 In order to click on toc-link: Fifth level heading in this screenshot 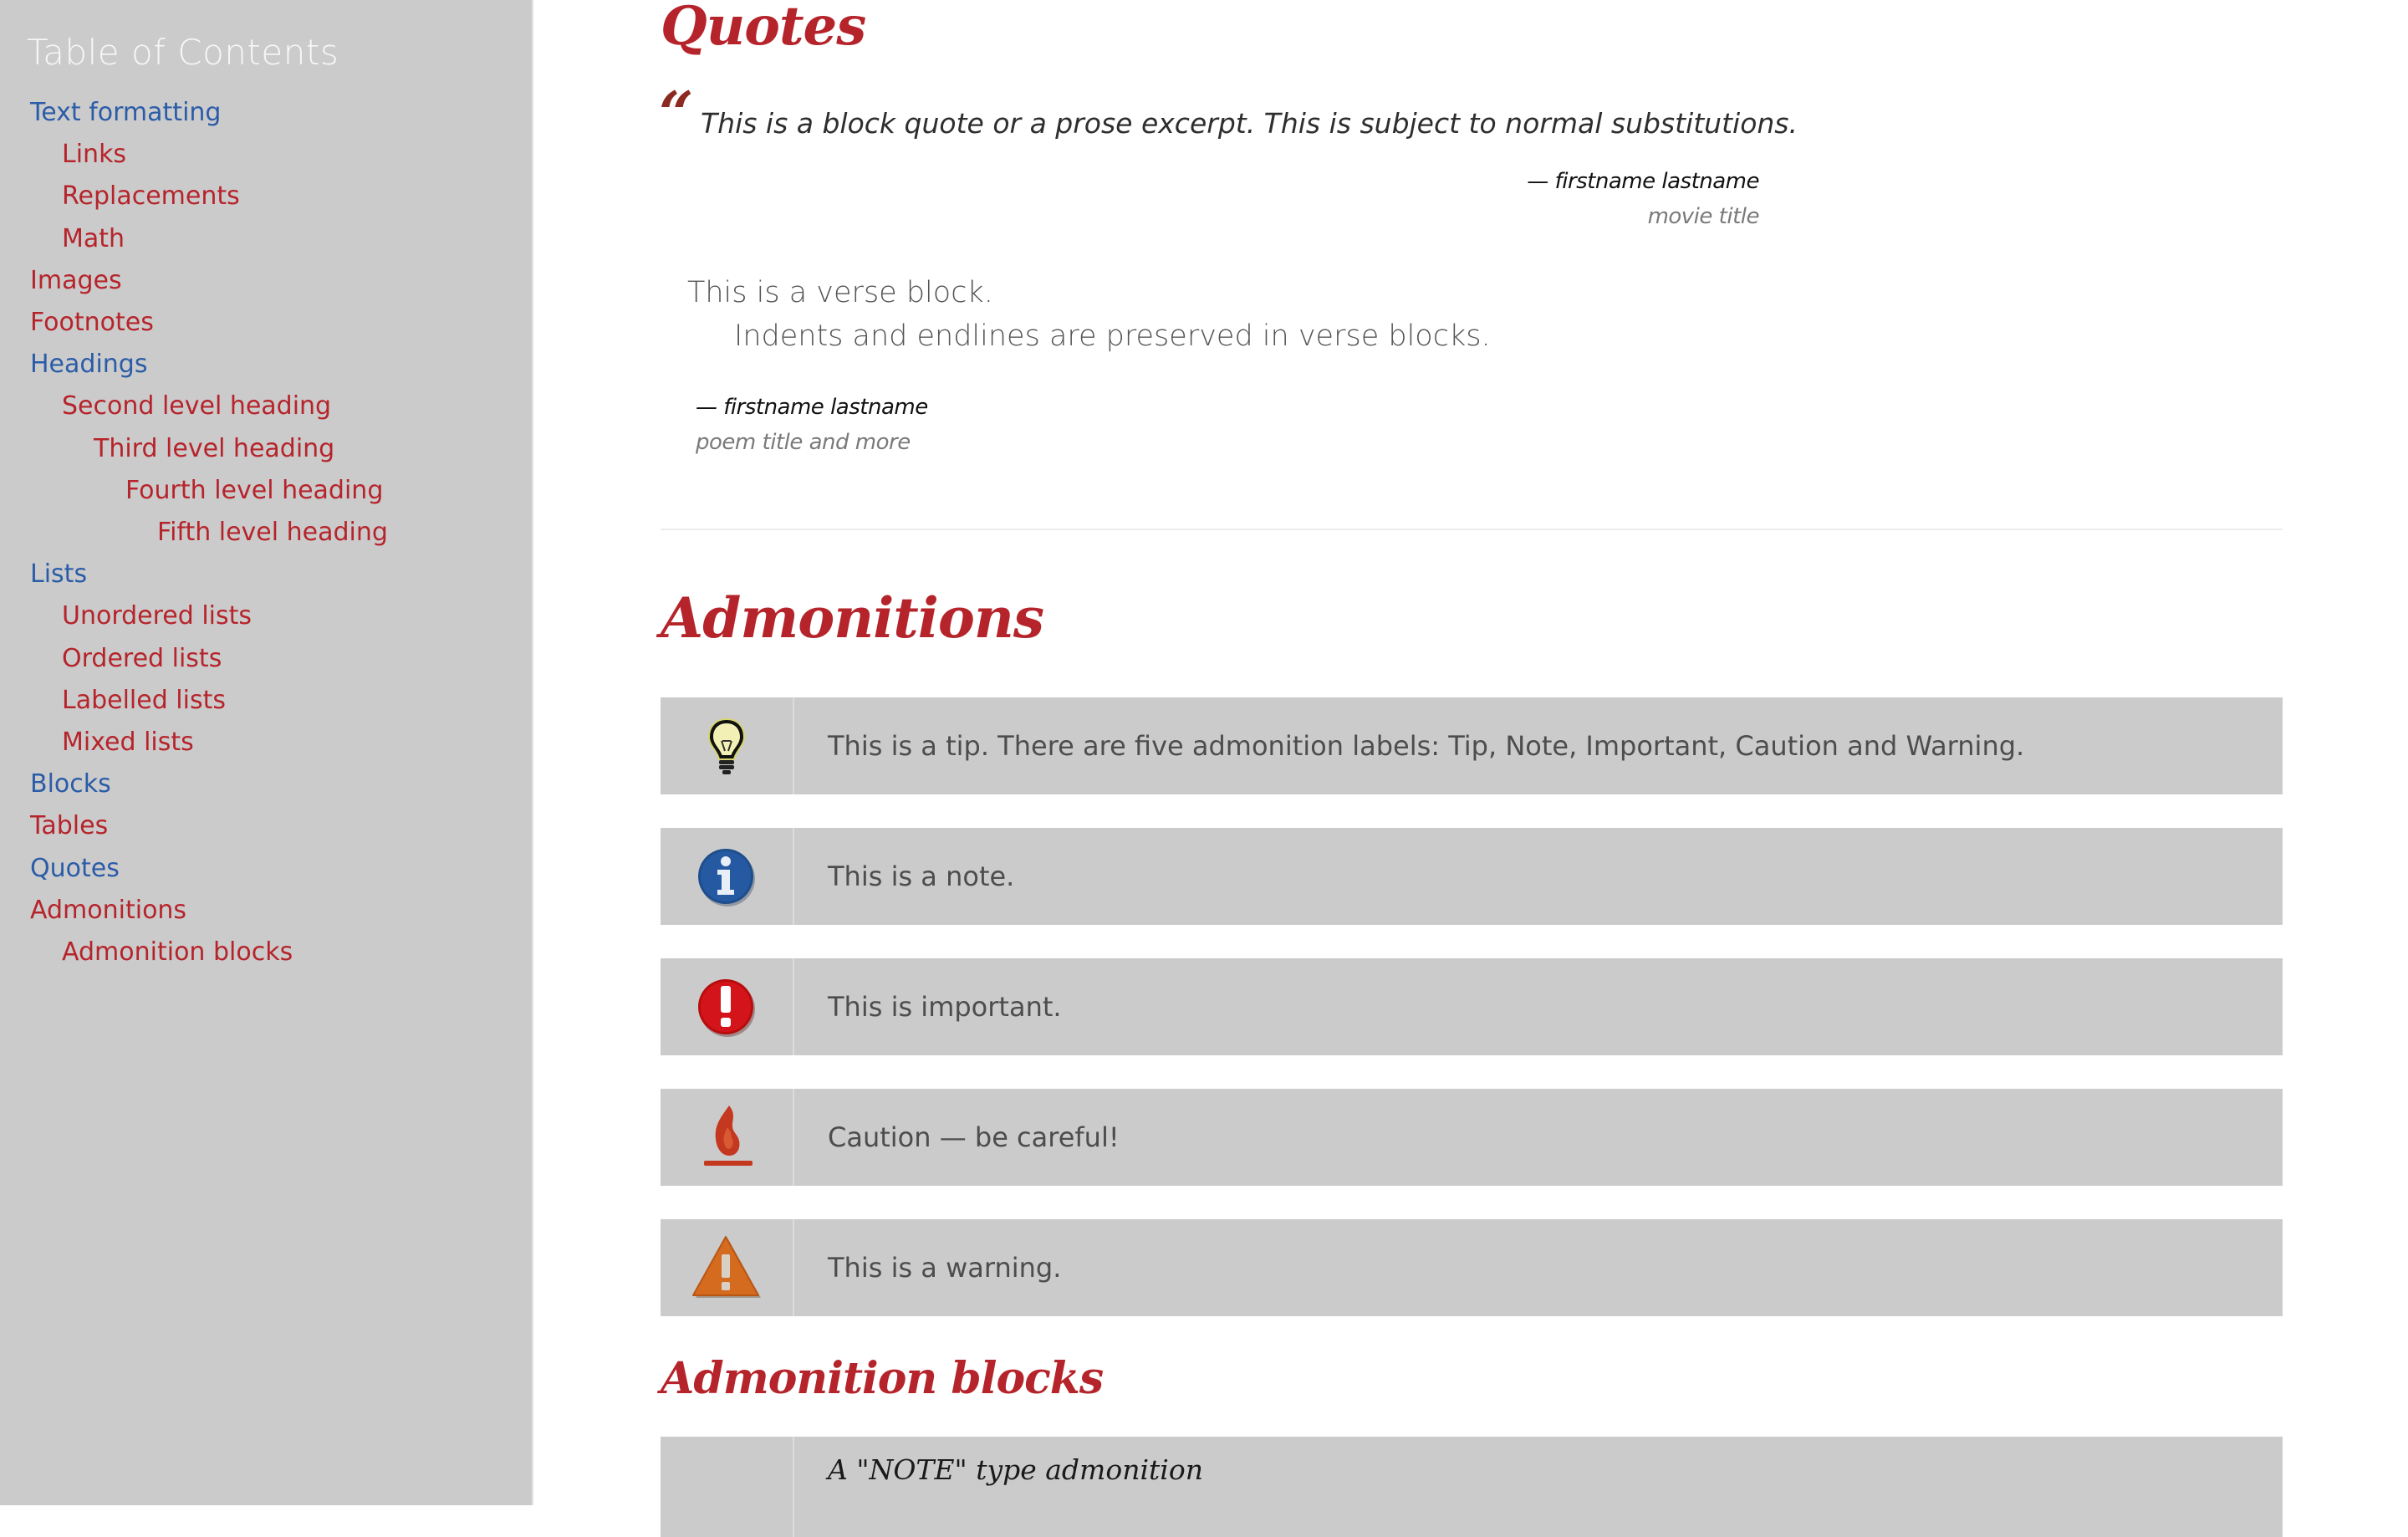, I will do `click(272, 533)`.